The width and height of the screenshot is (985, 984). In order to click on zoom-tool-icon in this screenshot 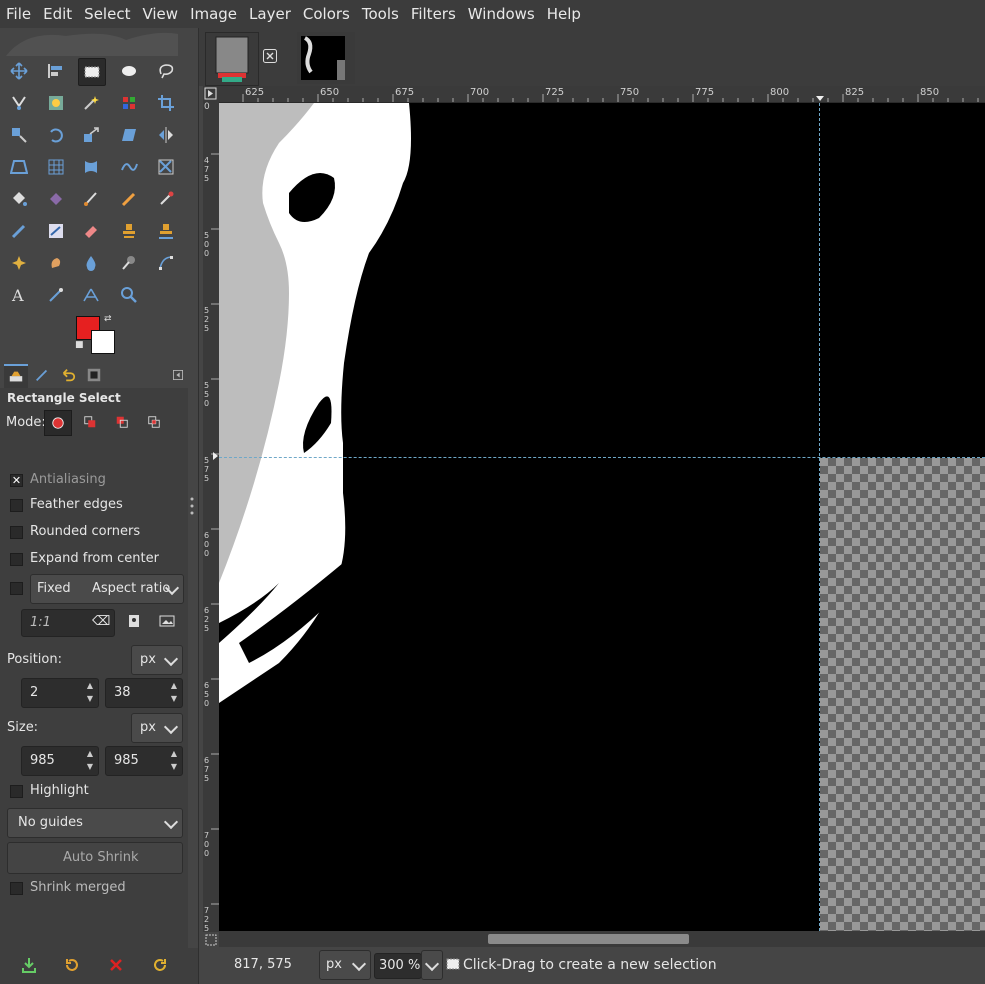, I will do `click(129, 295)`.